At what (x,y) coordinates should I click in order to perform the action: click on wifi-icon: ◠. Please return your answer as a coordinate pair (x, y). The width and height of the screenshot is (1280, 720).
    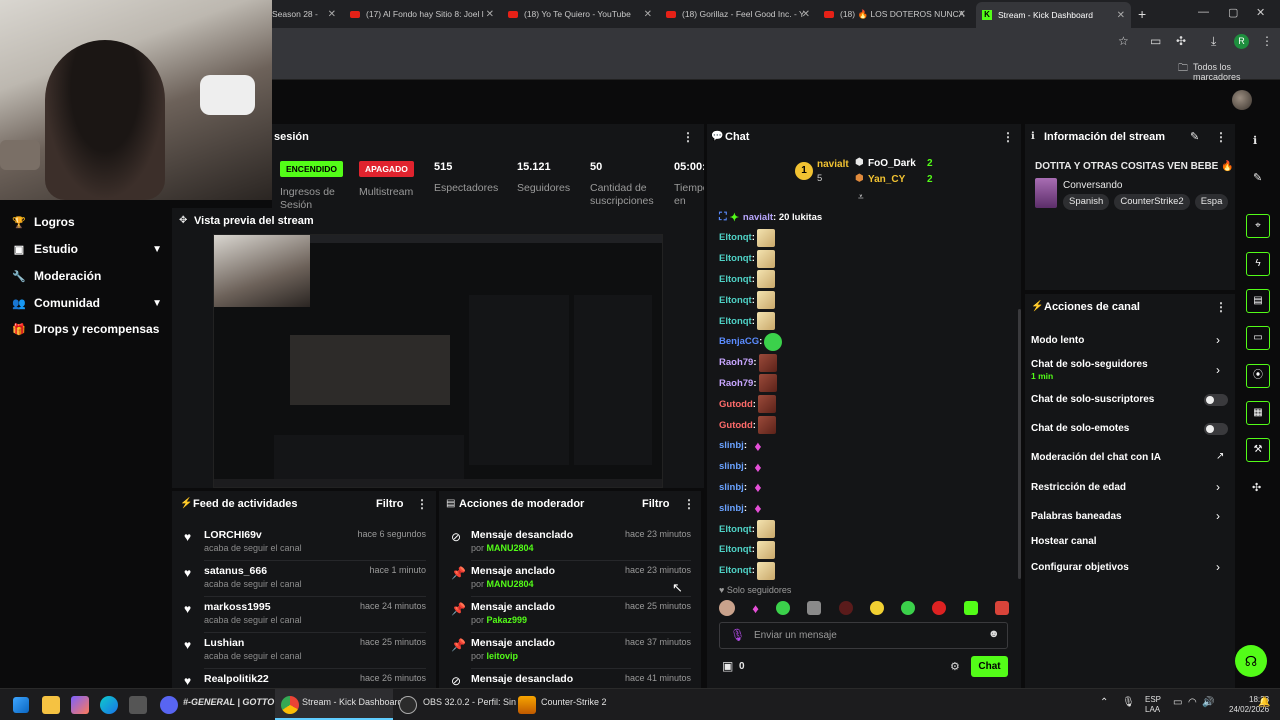
    Looking at the image, I should click on (1192, 702).